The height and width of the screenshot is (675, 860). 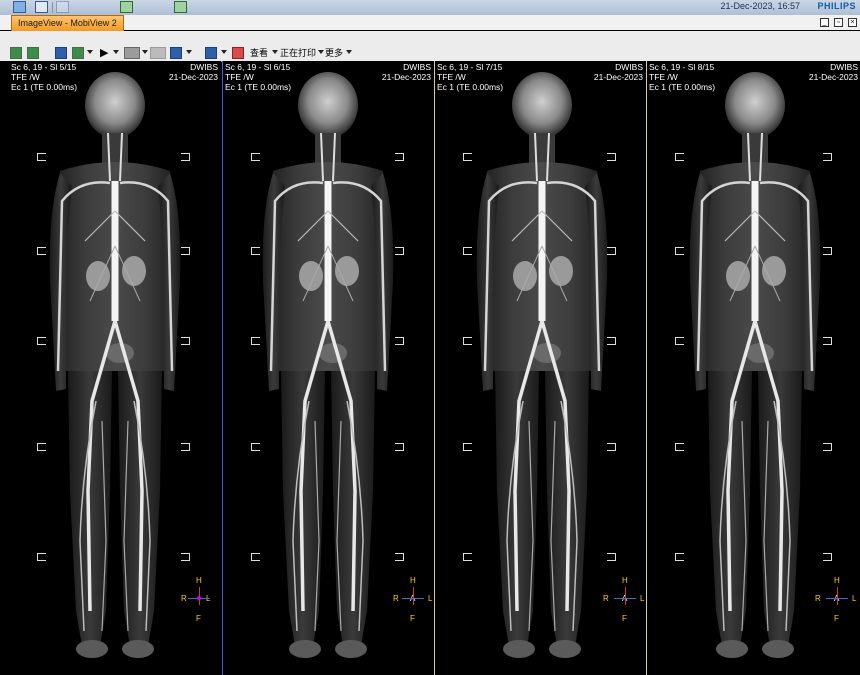 What do you see at coordinates (824, 22) in the screenshot?
I see `minimize-icon: _` at bounding box center [824, 22].